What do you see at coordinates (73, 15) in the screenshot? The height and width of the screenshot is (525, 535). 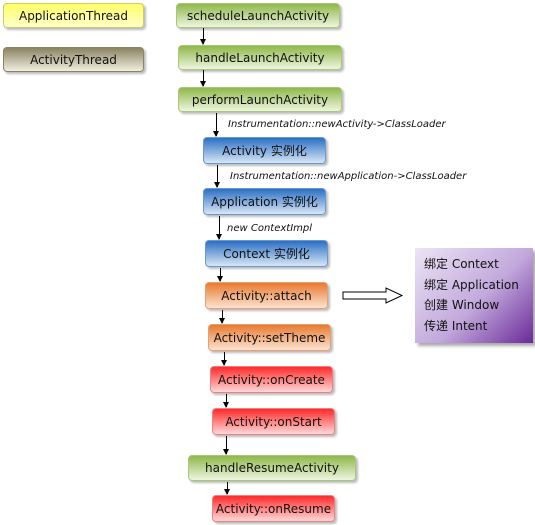 I see `legend-application-thread: ApplicationThread` at bounding box center [73, 15].